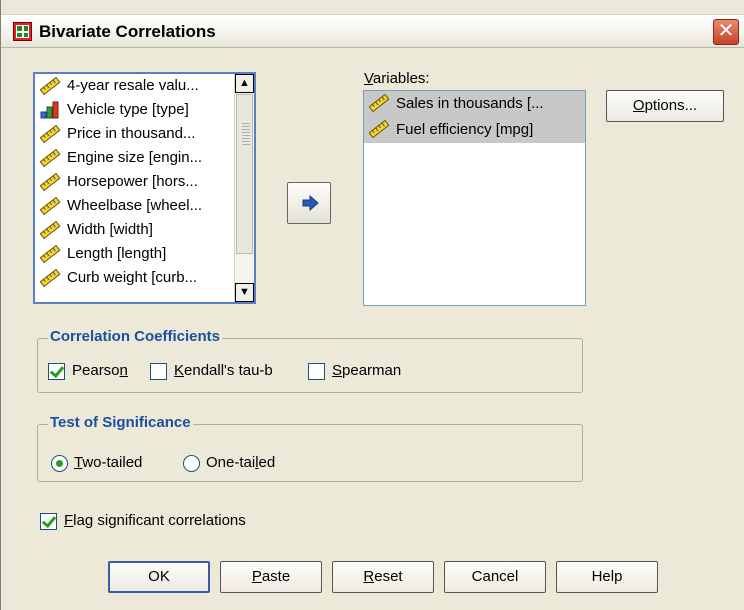 The height and width of the screenshot is (610, 744). I want to click on pearson-label: Pearson, so click(100, 370).